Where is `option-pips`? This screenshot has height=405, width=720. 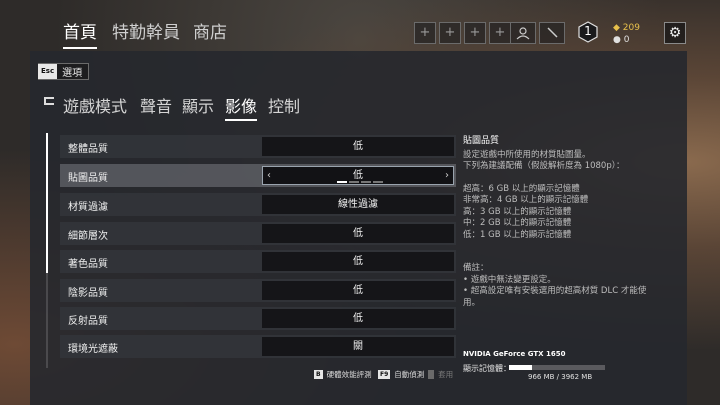
option-pips is located at coordinates (360, 182).